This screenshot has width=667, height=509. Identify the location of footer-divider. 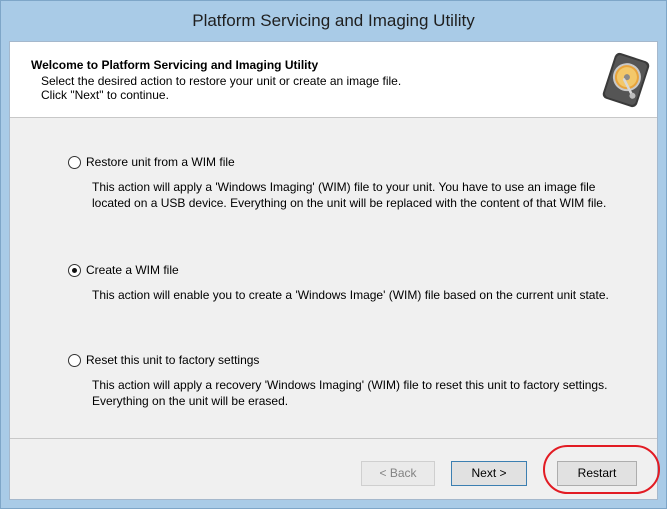
(333, 438).